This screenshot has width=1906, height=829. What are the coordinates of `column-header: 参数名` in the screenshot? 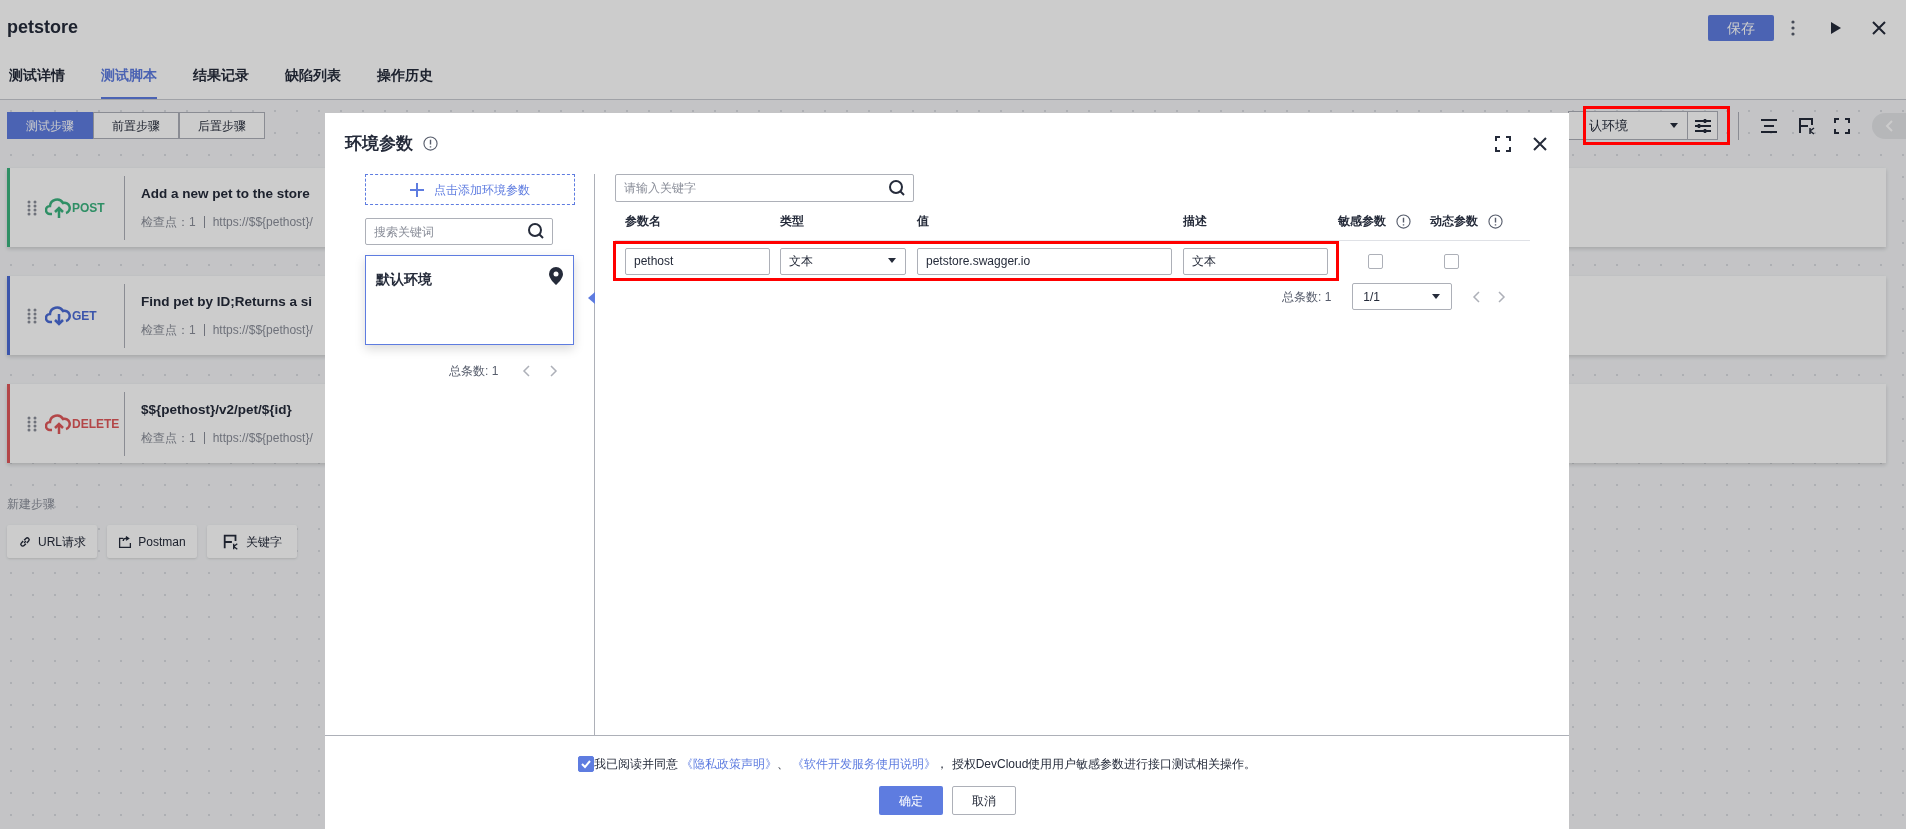 It's located at (643, 221).